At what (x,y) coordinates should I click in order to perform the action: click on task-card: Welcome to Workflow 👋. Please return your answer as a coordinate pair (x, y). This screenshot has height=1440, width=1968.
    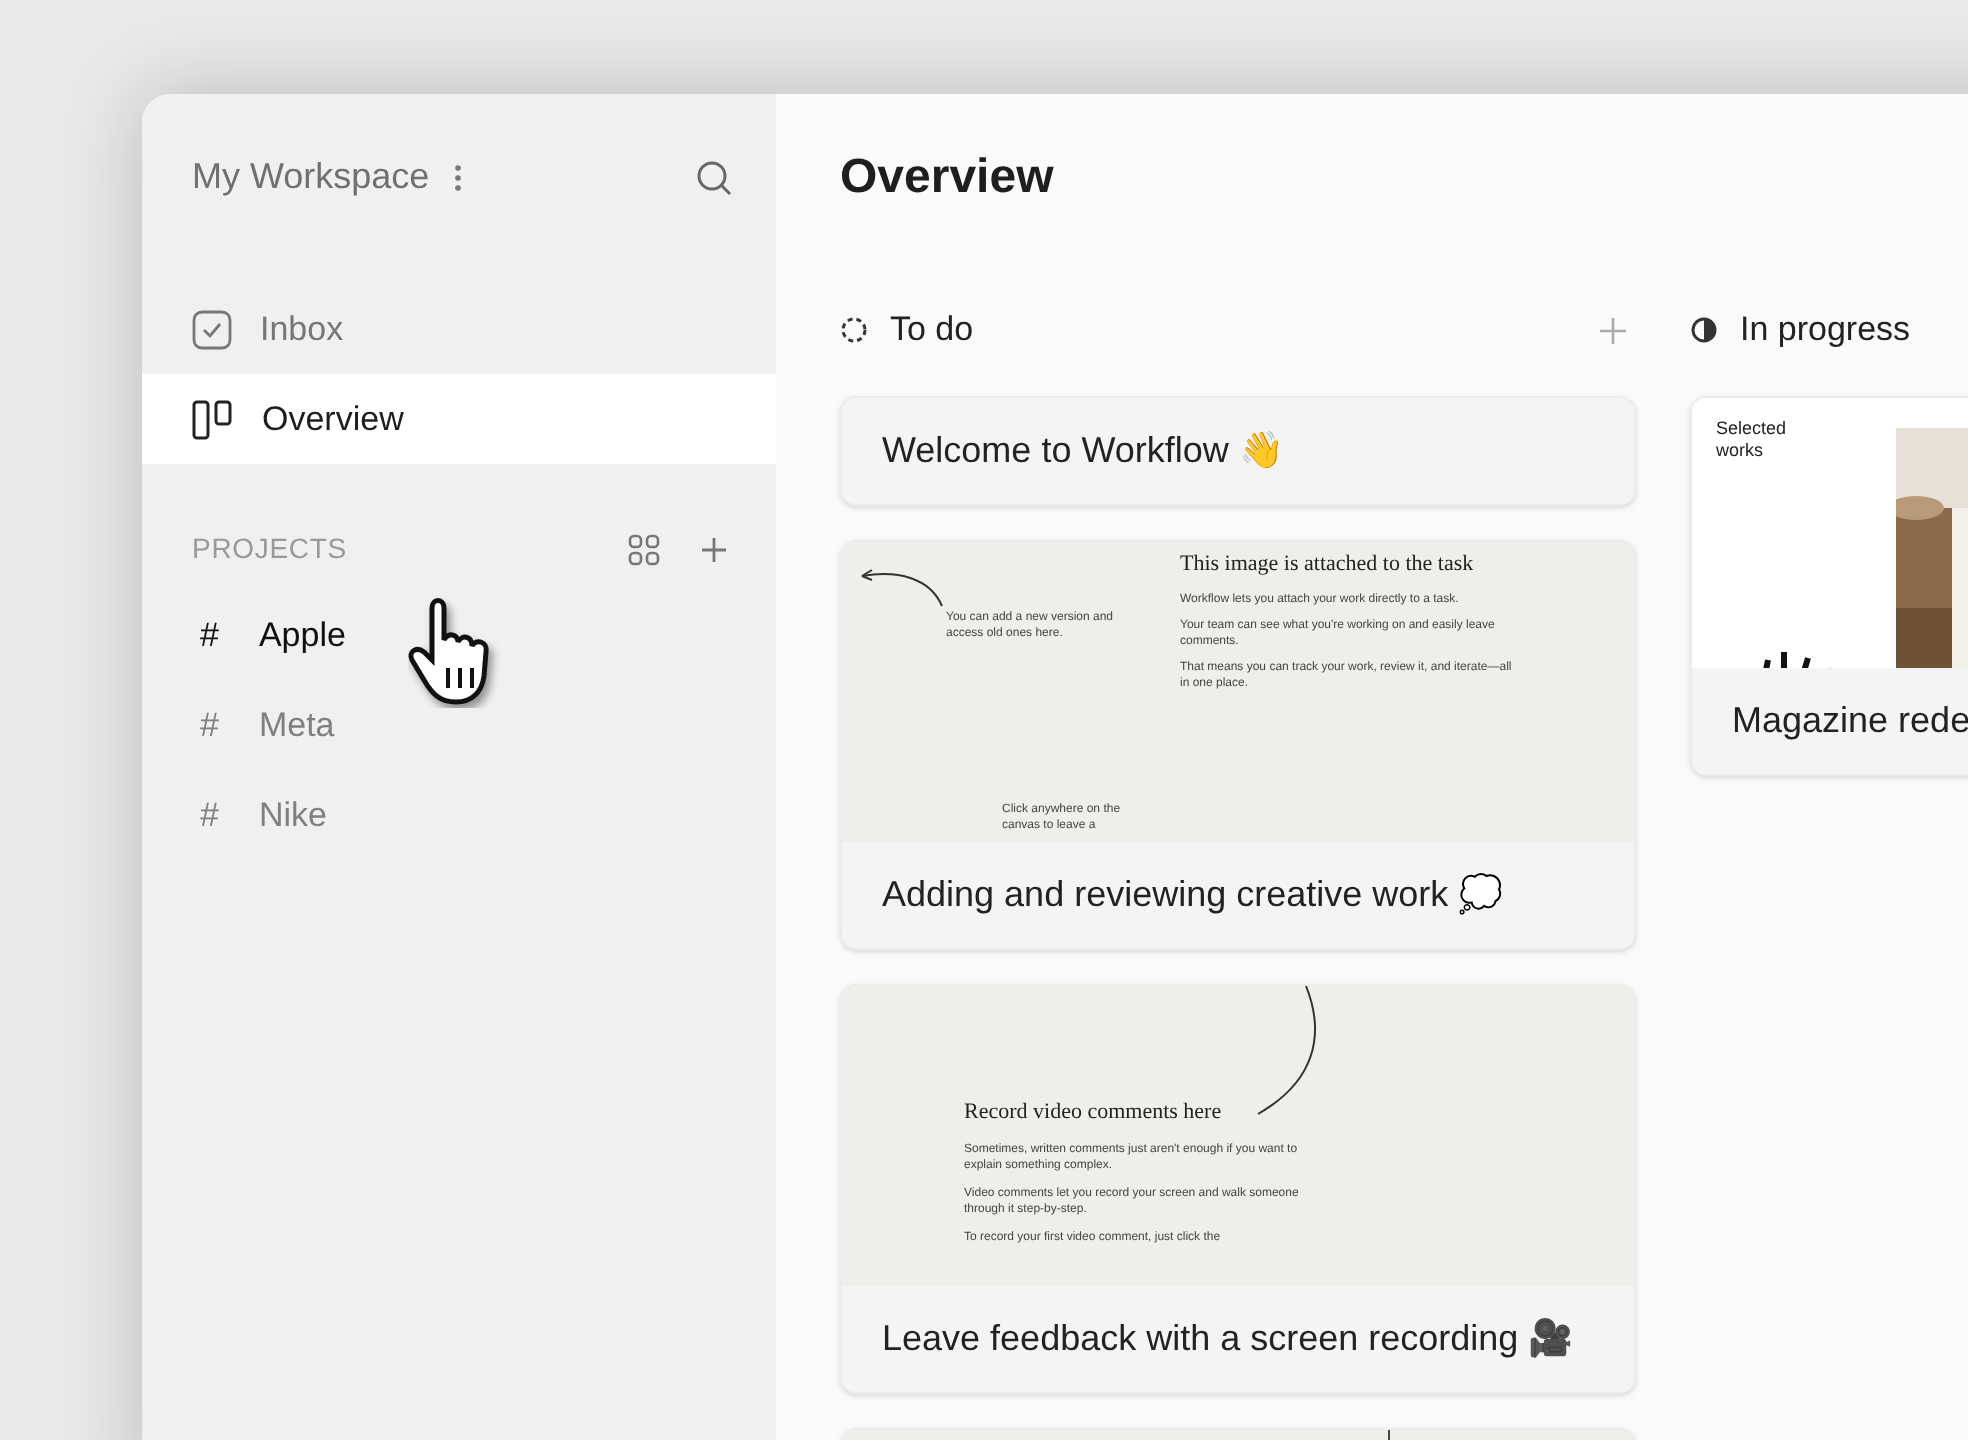
    Looking at the image, I should click on (1238, 451).